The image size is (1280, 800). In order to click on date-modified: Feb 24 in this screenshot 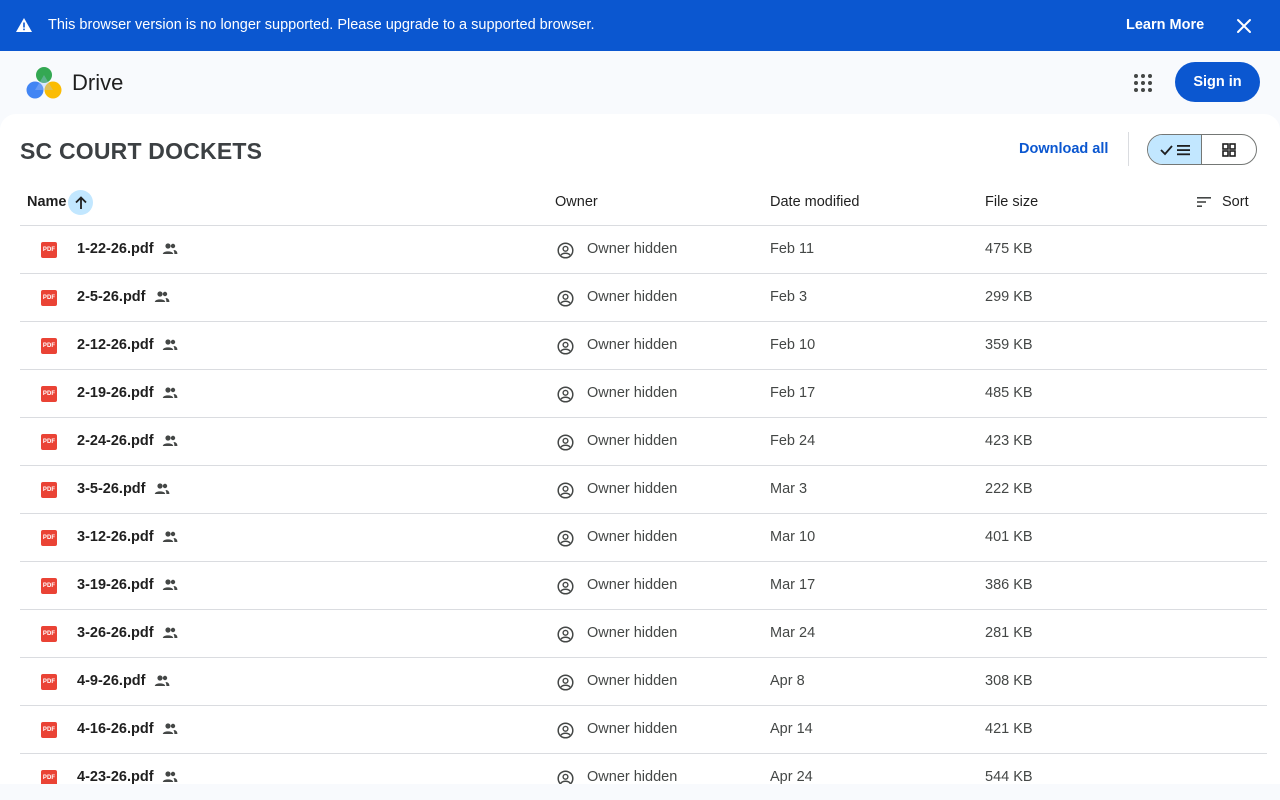, I will do `click(793, 441)`.